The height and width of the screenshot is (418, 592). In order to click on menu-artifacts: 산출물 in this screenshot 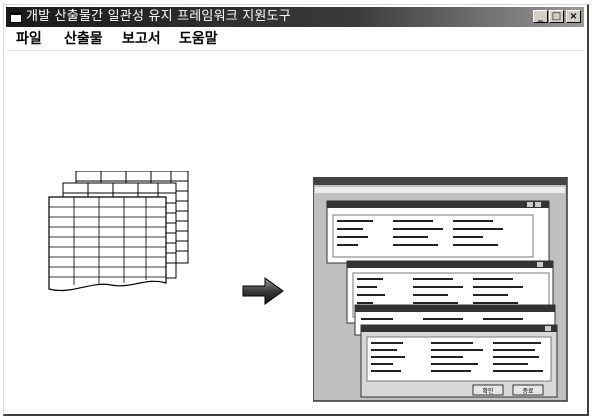, I will do `click(83, 39)`.